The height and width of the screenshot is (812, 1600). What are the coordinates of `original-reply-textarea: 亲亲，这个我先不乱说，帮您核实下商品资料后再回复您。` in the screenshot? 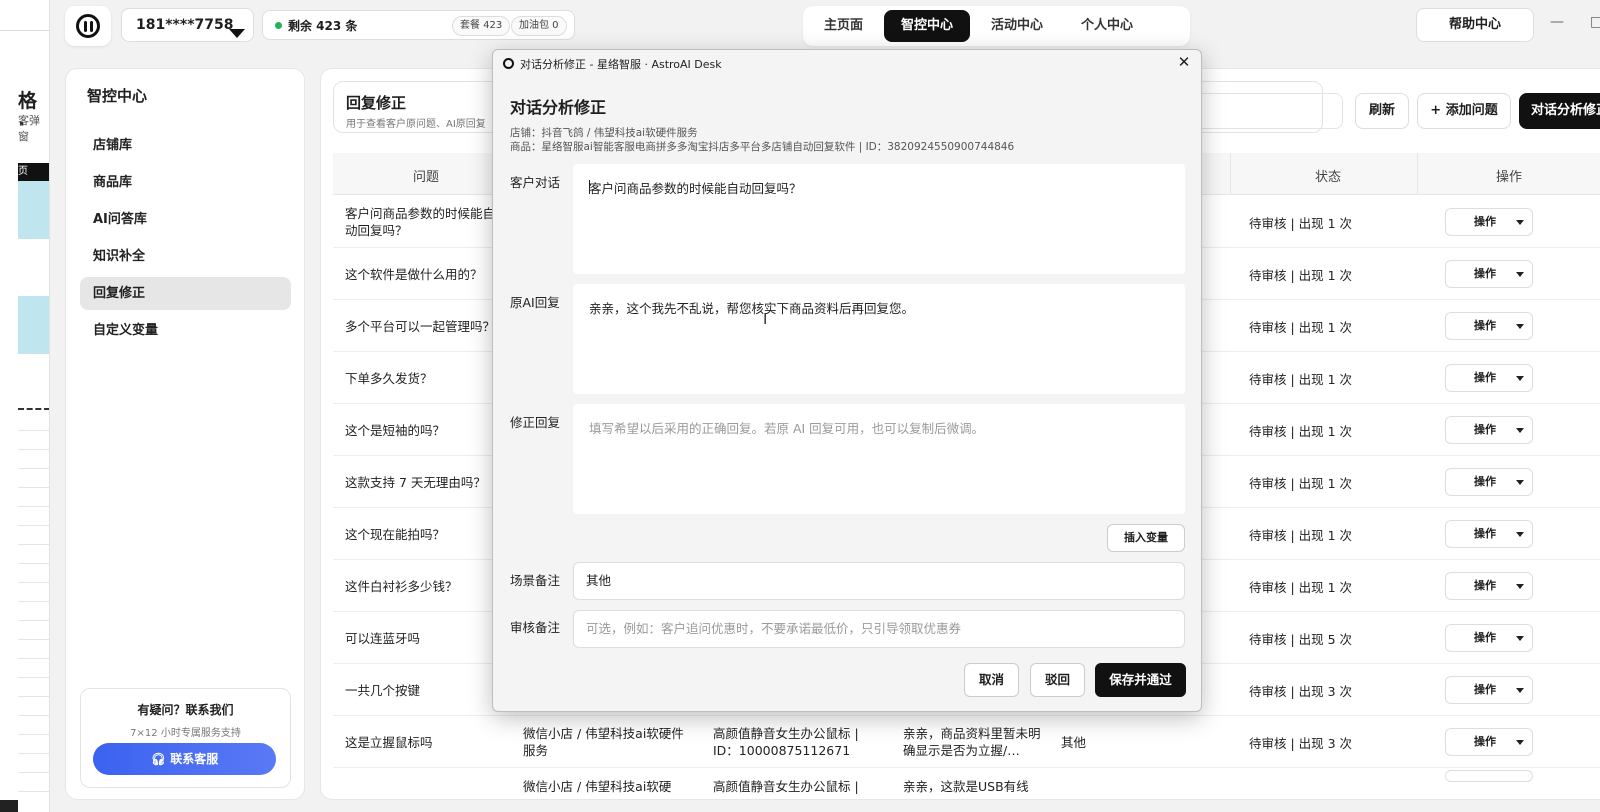 It's located at (879, 339).